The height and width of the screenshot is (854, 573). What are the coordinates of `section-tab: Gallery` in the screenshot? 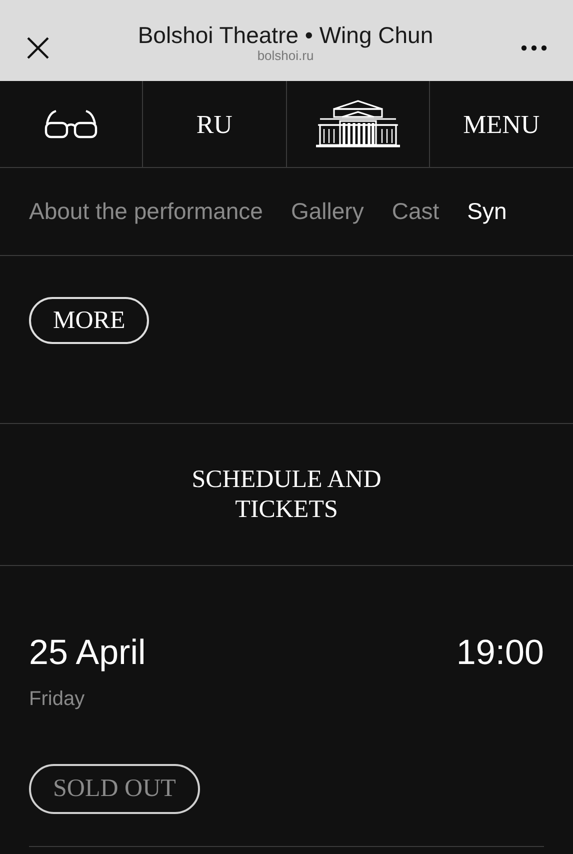 It's located at (327, 211).